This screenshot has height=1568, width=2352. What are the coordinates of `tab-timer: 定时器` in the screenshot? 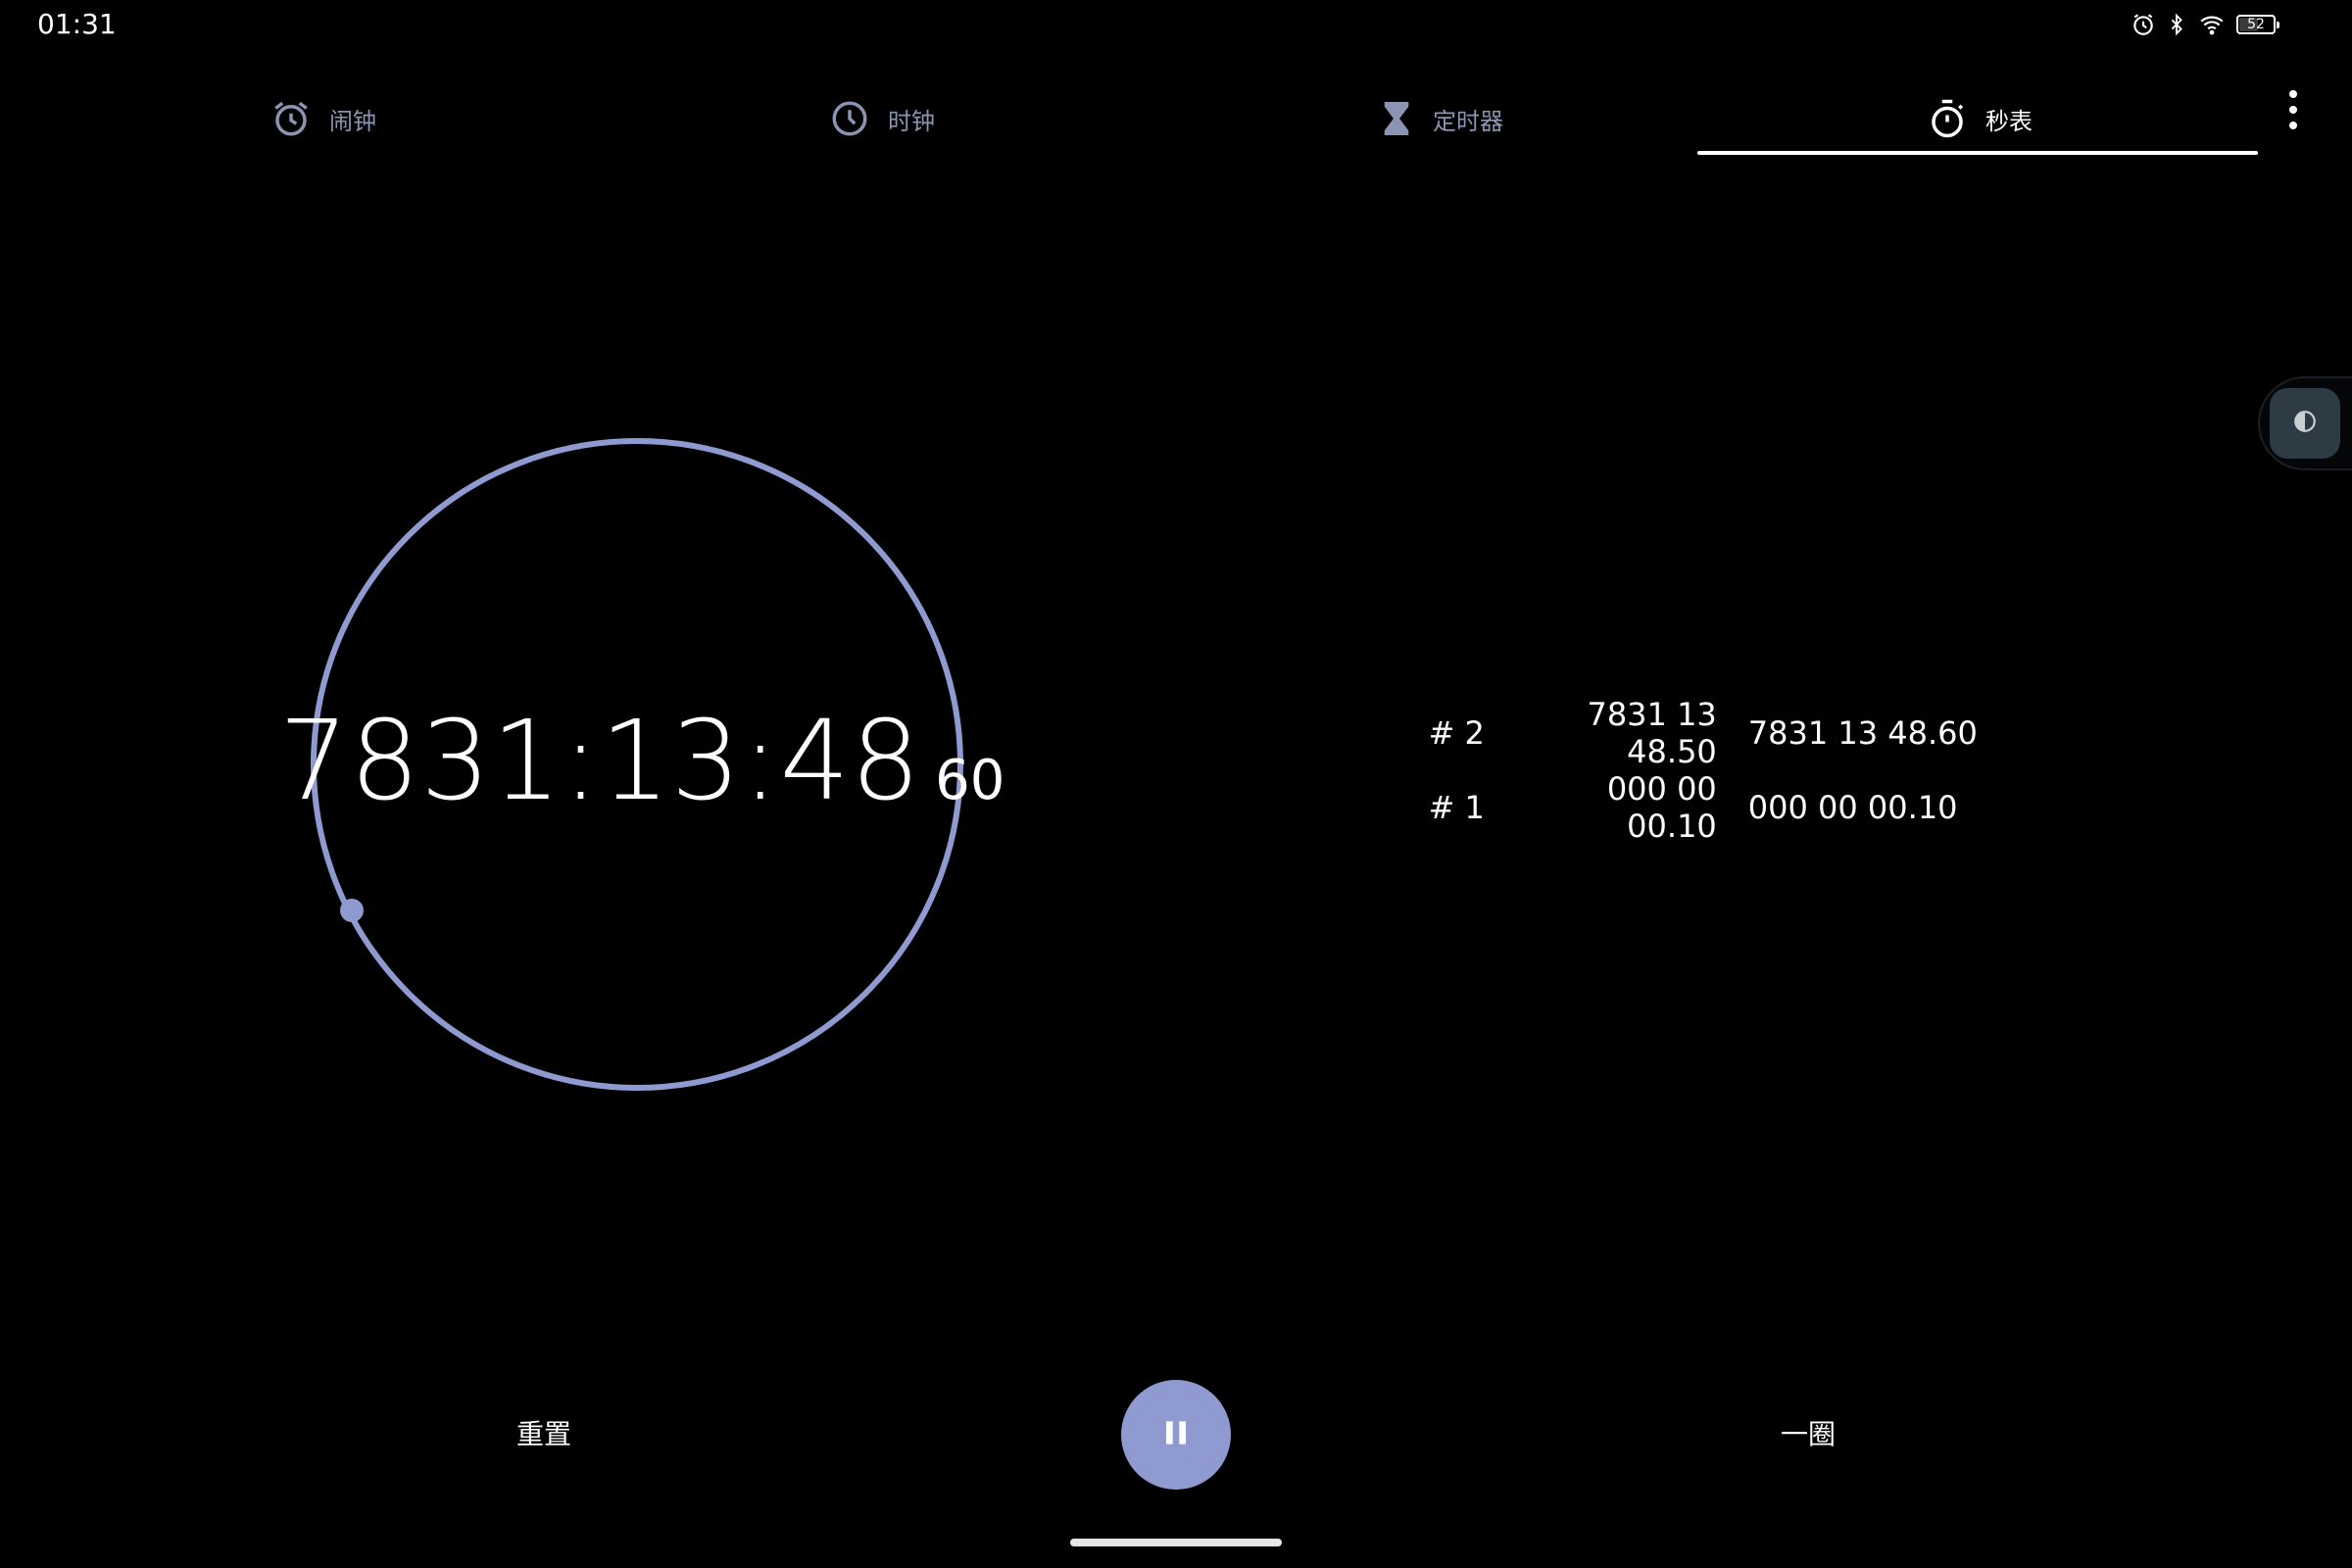 It's located at (1441, 118).